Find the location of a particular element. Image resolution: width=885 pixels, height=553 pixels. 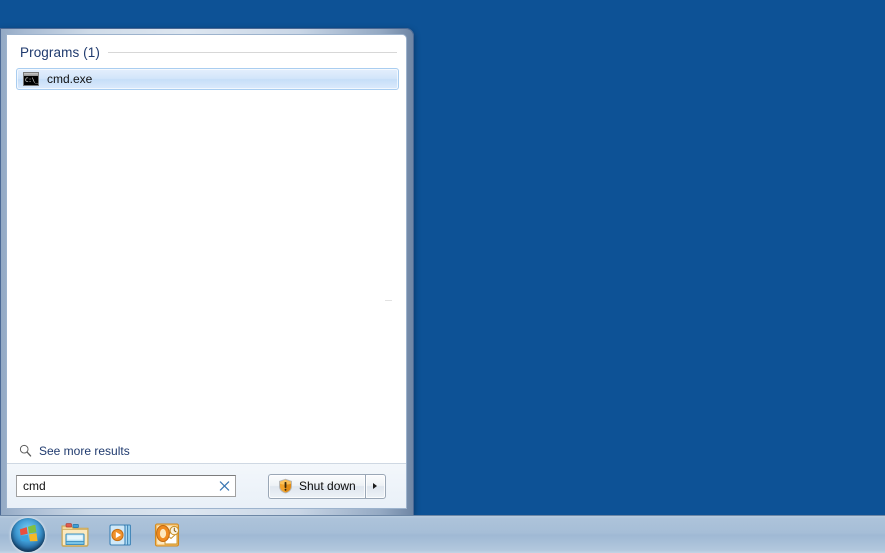

results-group-header: Programs (1) is located at coordinates (206, 52).